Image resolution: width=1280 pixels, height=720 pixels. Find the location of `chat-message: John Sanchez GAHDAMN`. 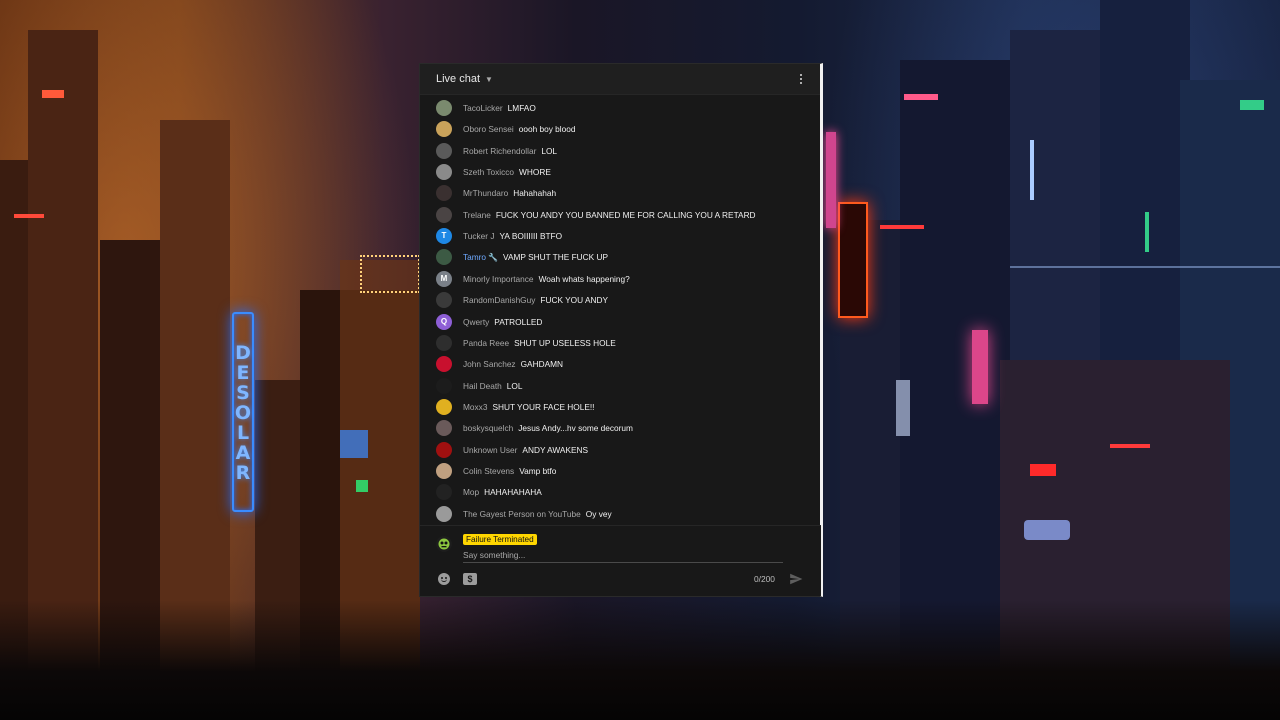

chat-message: John Sanchez GAHDAMN is located at coordinates (499, 364).